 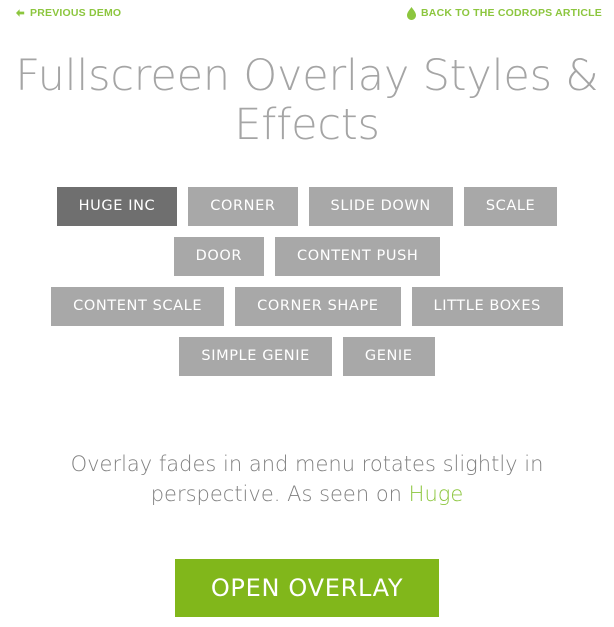 What do you see at coordinates (117, 206) in the screenshot?
I see `demo-button-huge-inc: HUGE INC` at bounding box center [117, 206].